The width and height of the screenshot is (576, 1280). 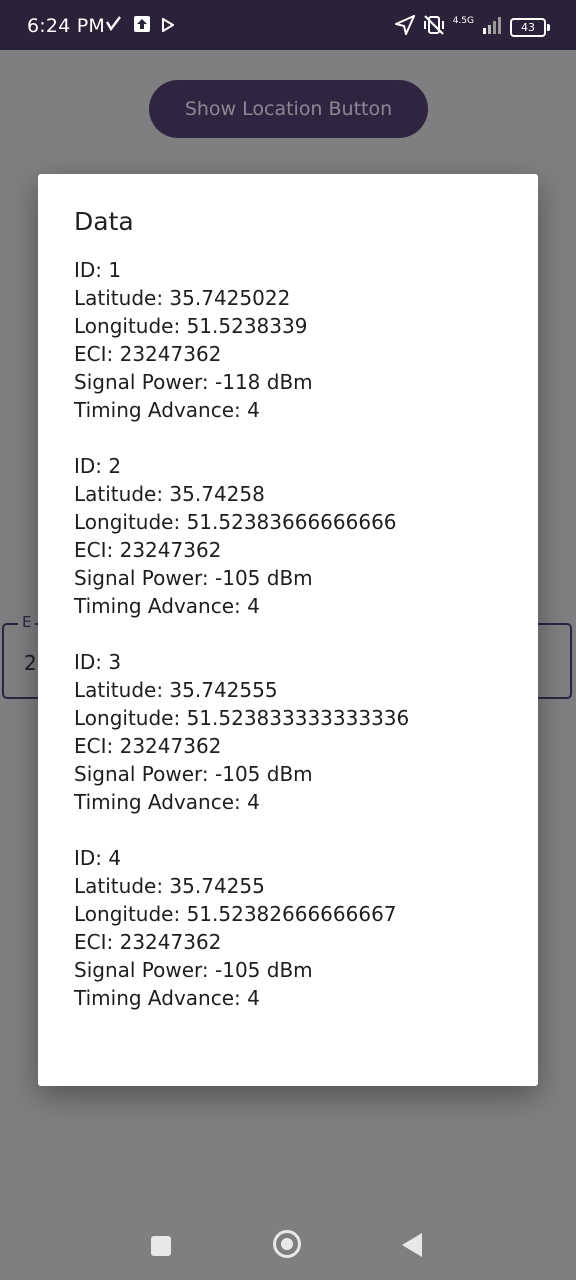 I want to click on status-bar: 6:24 PM 4.5G 43, so click(x=288, y=25).